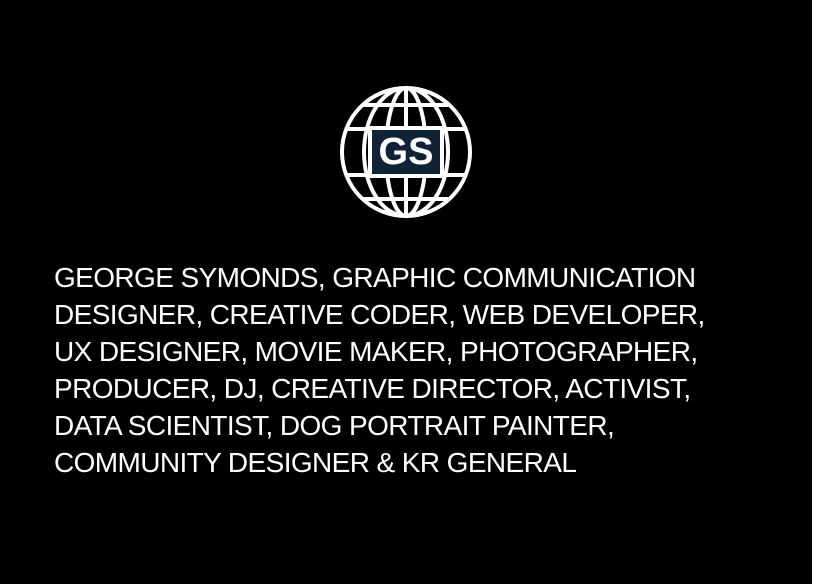  Describe the element at coordinates (375, 277) in the screenshot. I see `bio-line: GEORGE SYMONDS, GRAPHIC COMMUNICATION` at that location.